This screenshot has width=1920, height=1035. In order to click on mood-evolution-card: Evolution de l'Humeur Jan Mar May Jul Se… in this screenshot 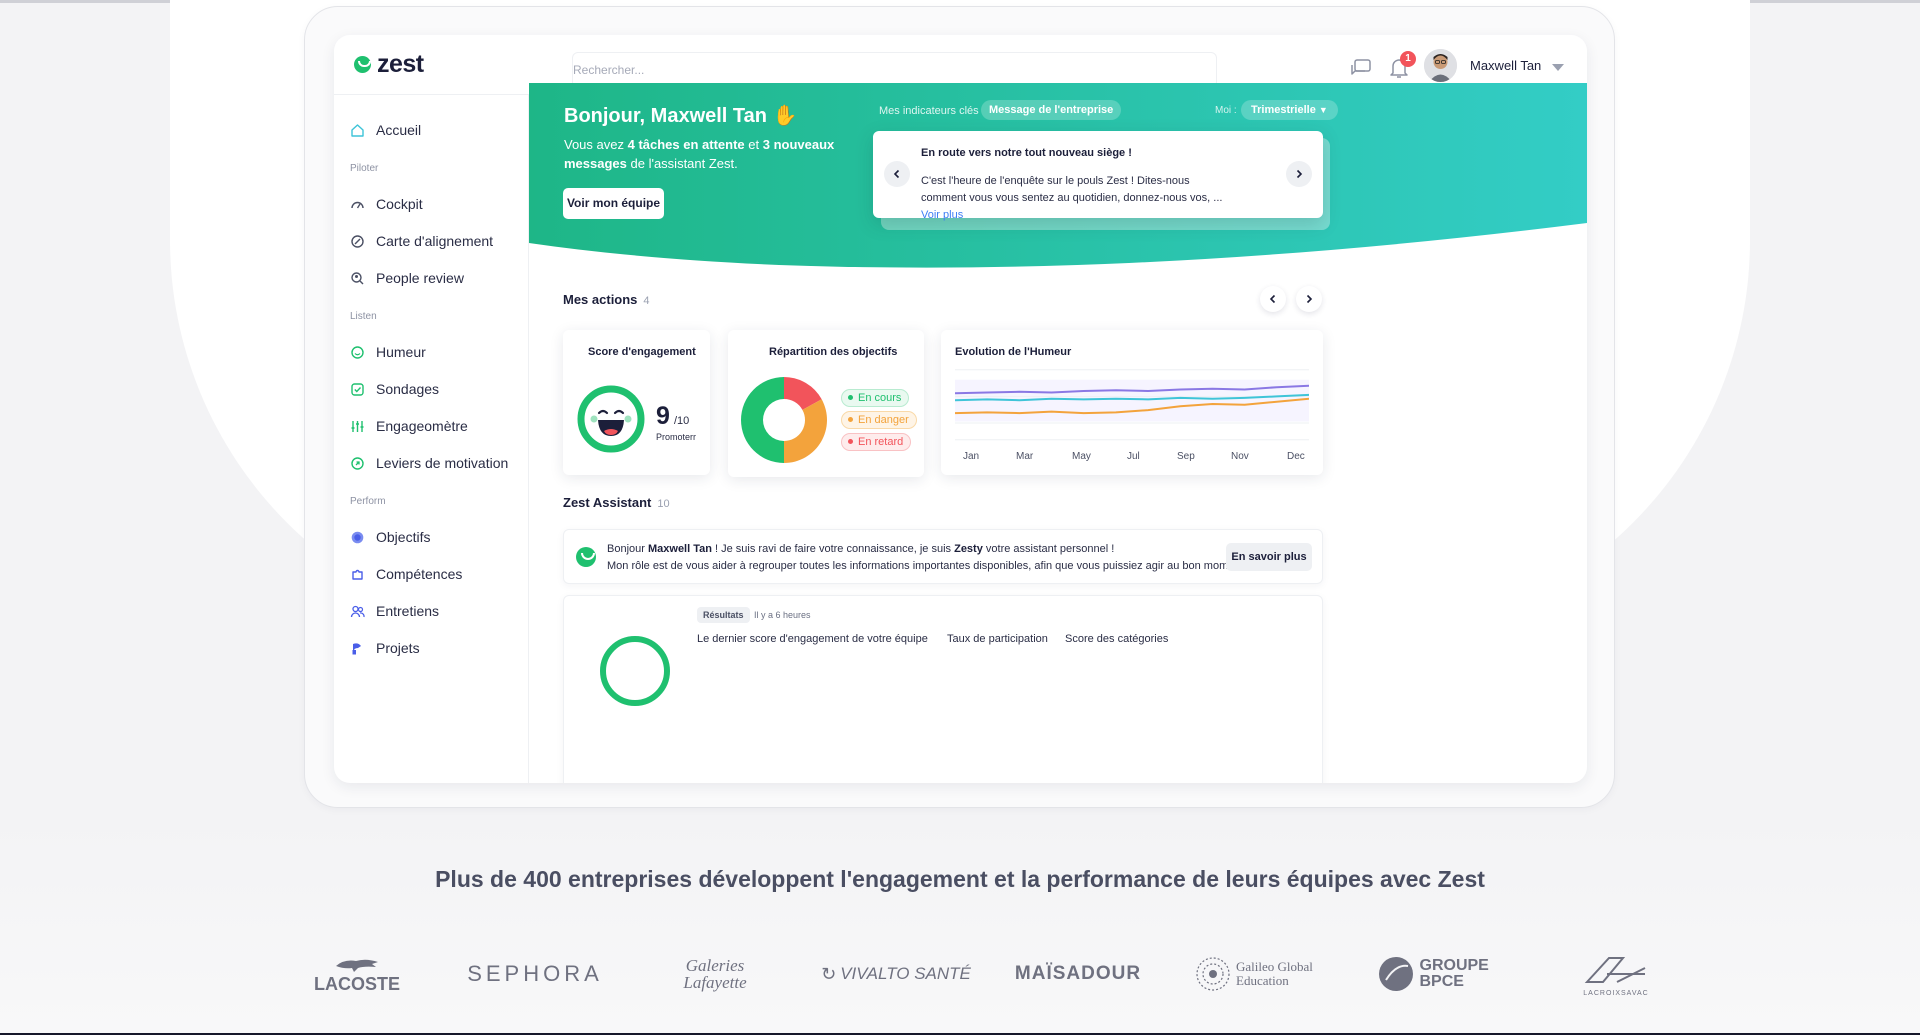, I will do `click(1132, 402)`.